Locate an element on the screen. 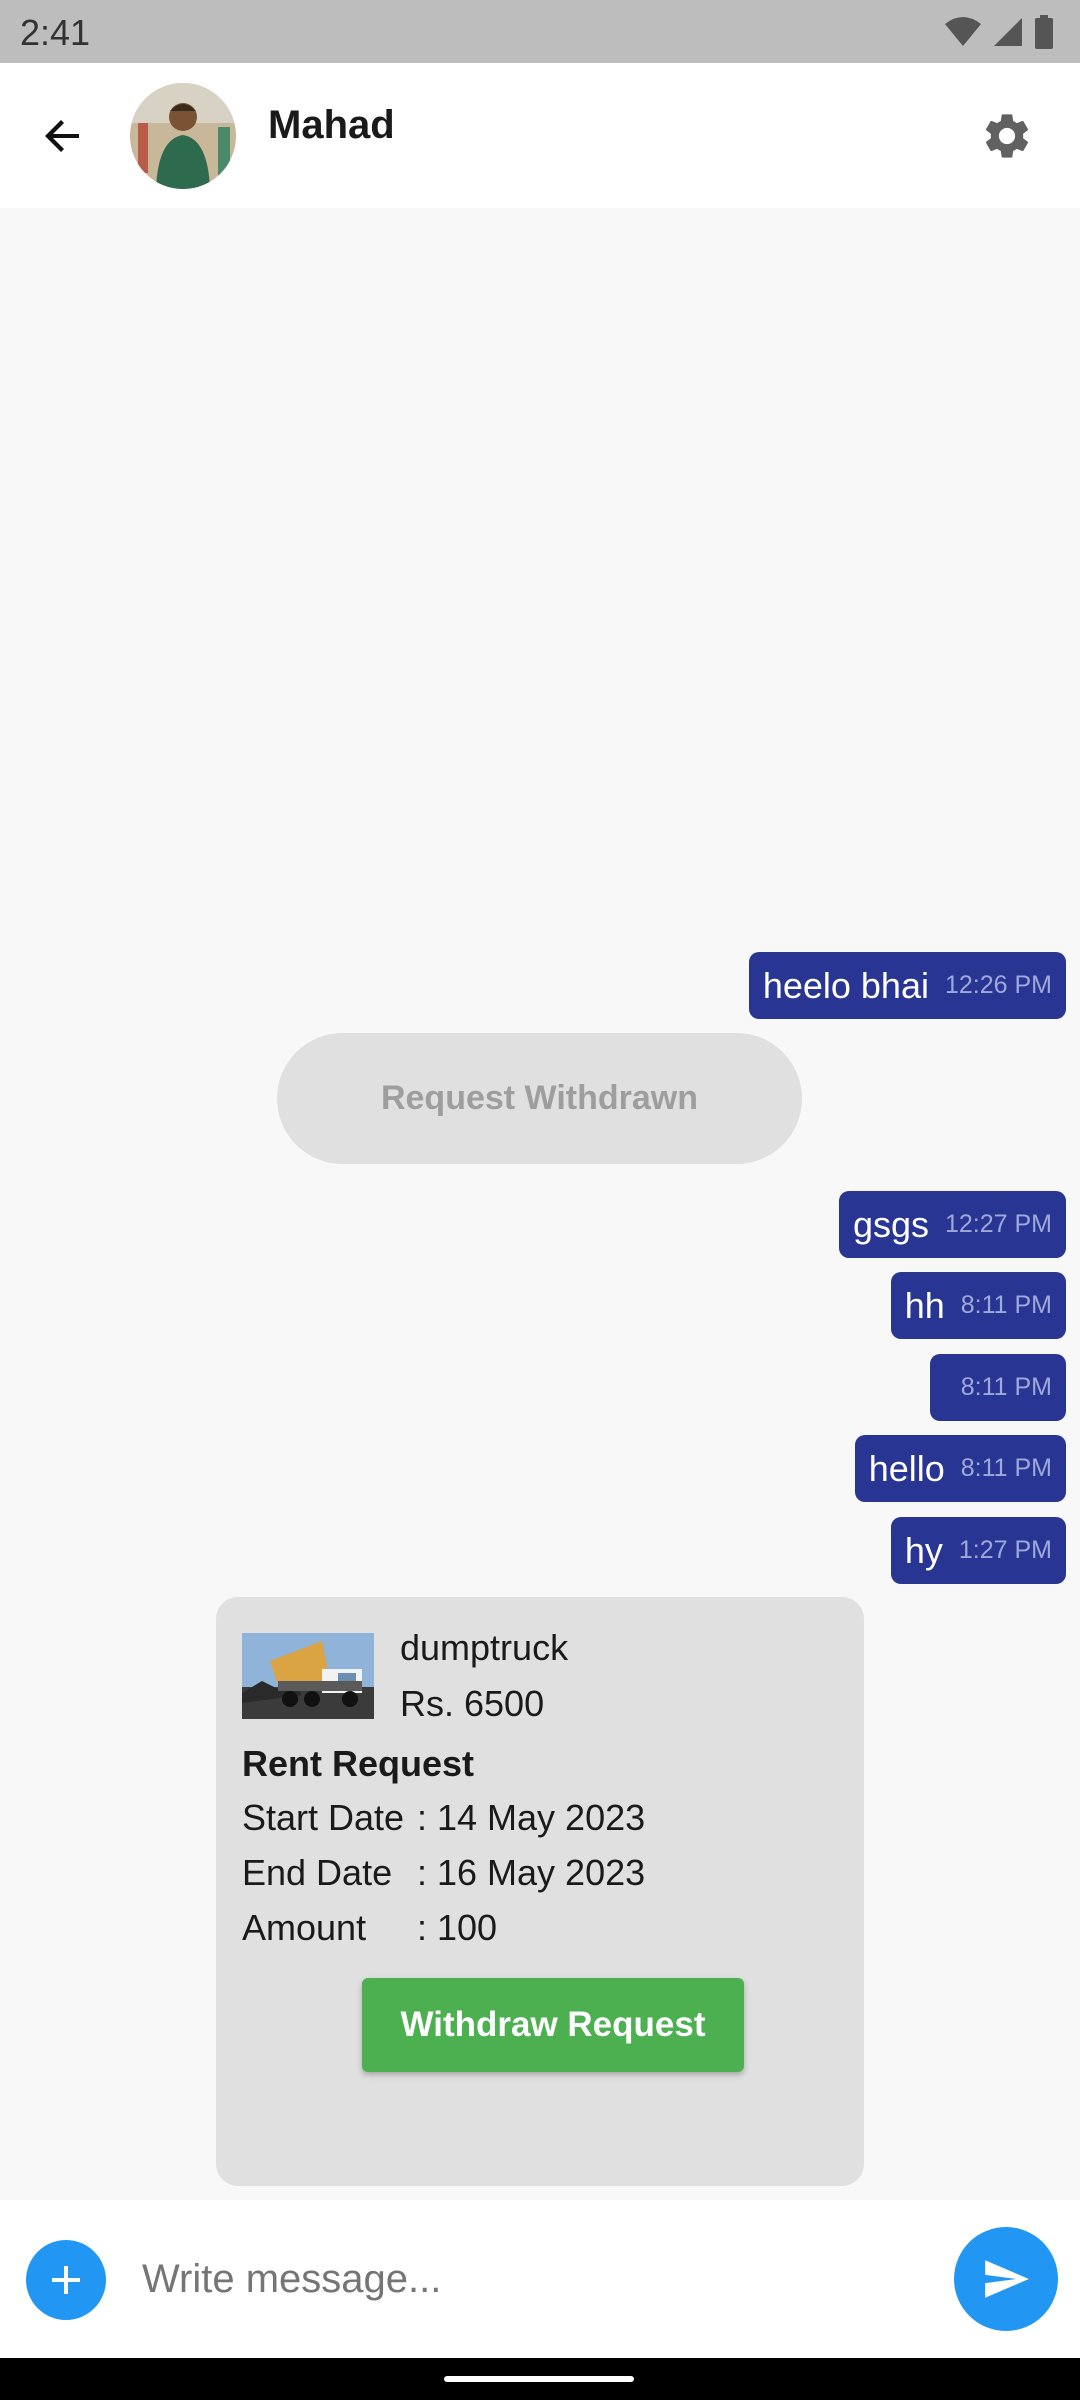 The width and height of the screenshot is (1080, 2400). add-attachment-button is located at coordinates (66, 2280).